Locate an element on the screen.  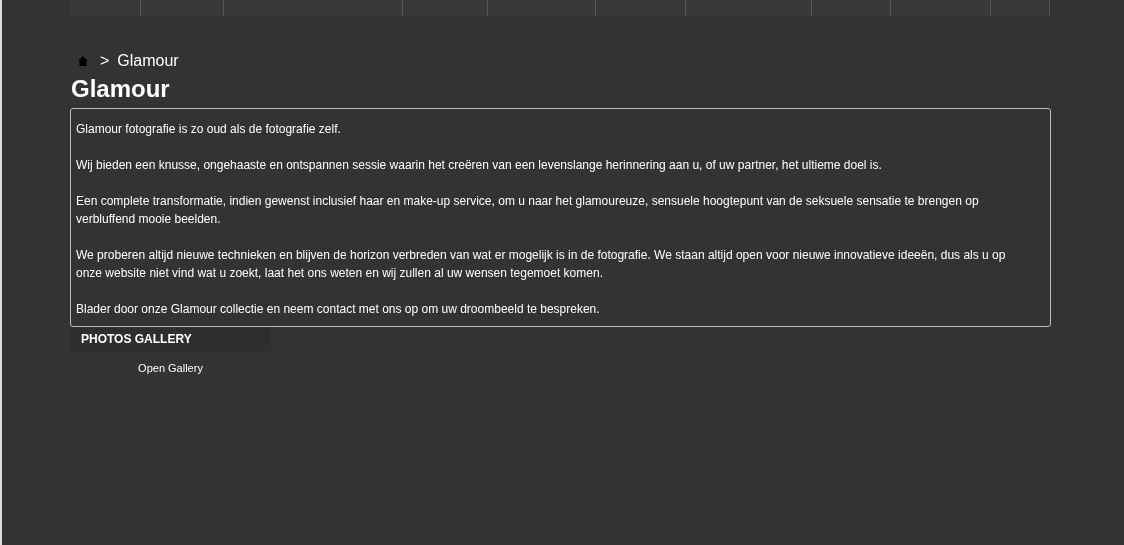
home-icon is located at coordinates (83, 61).